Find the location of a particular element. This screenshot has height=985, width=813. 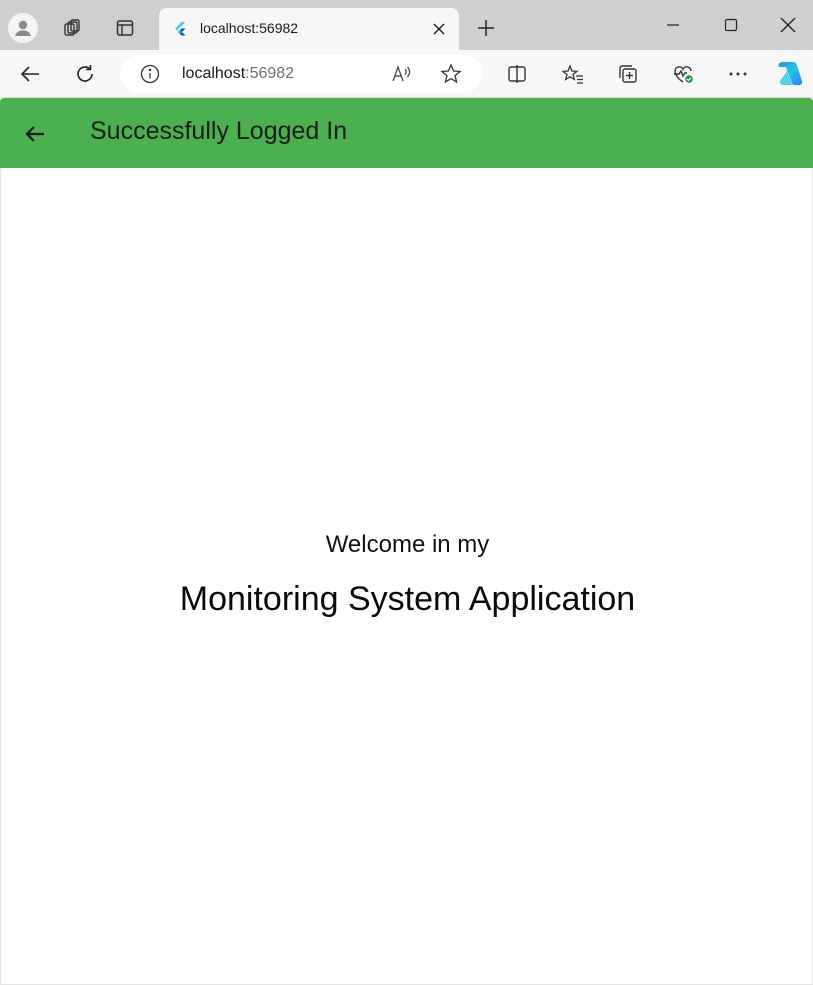

refresh-button is located at coordinates (85, 74).